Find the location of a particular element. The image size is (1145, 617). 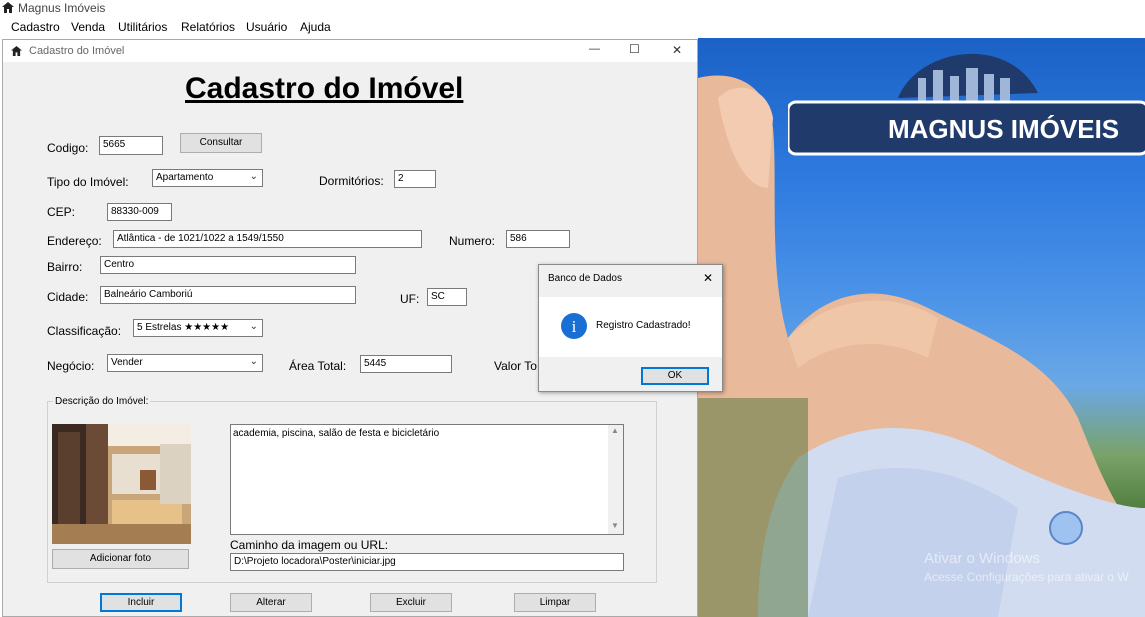

dormitorios-input: 2 is located at coordinates (415, 179).